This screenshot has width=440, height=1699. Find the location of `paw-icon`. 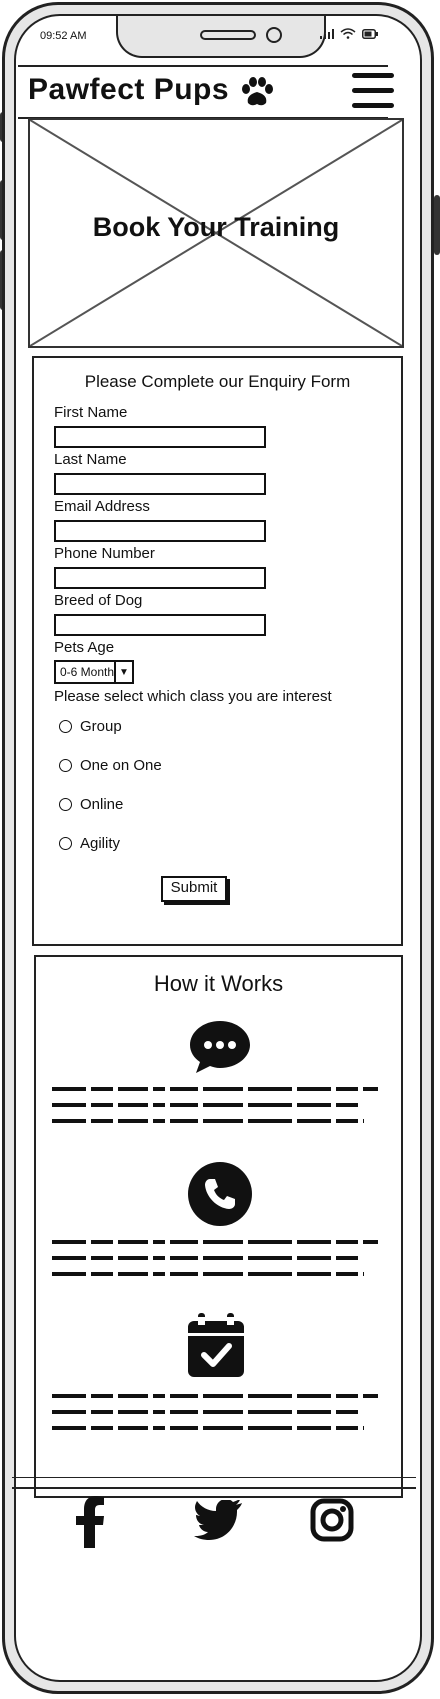

paw-icon is located at coordinates (257, 91).